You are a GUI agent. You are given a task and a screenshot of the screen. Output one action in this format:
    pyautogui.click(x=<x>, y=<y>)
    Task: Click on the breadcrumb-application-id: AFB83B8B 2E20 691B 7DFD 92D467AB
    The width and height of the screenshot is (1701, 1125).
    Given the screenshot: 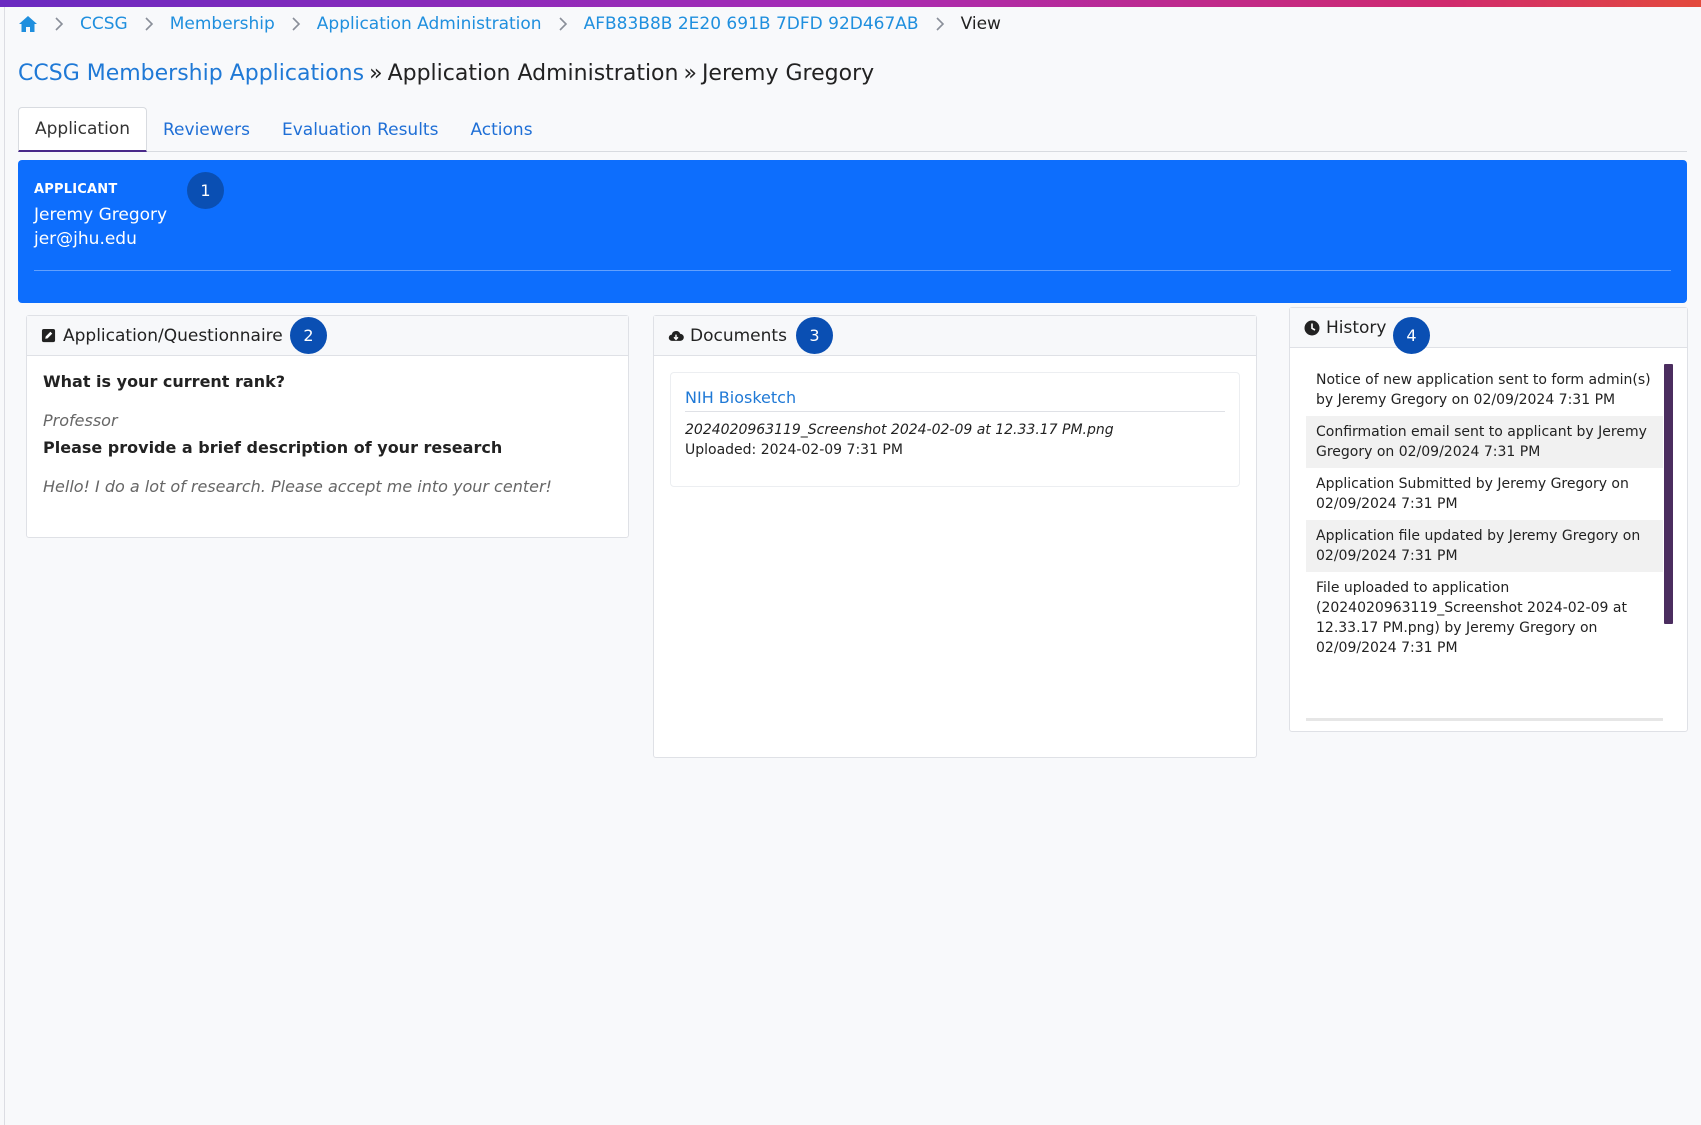 What is the action you would take?
    pyautogui.click(x=751, y=24)
    